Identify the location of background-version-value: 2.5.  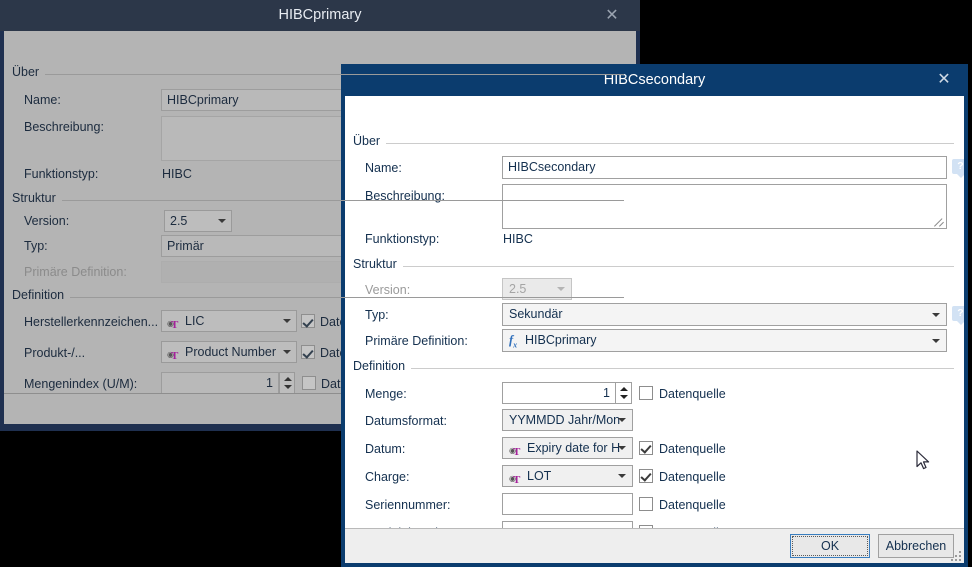
(179, 221).